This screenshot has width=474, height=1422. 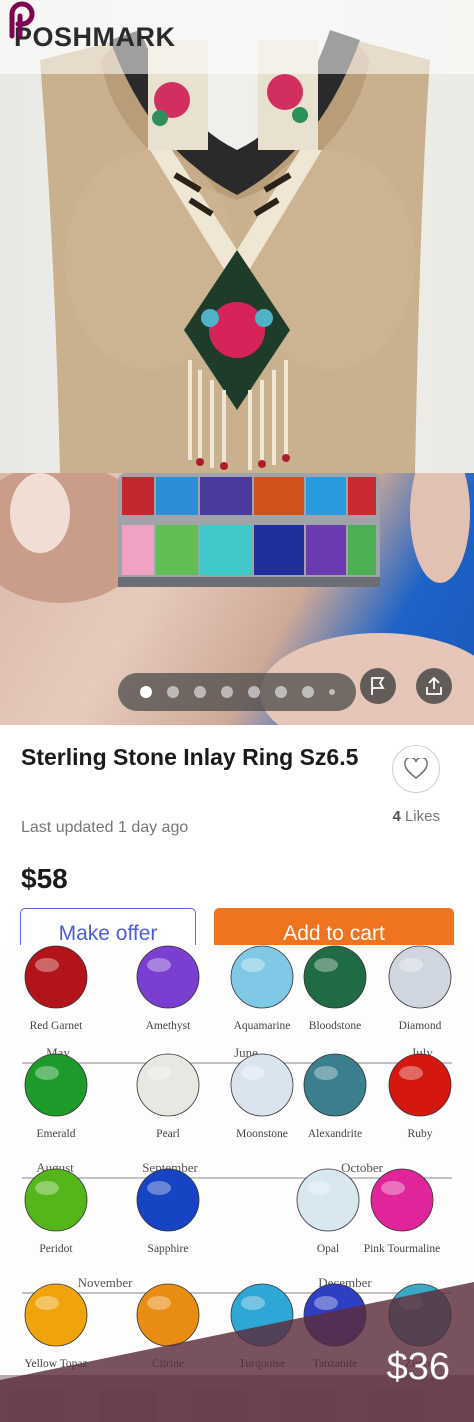 I want to click on gem-label: Moonstone, so click(x=262, y=1134).